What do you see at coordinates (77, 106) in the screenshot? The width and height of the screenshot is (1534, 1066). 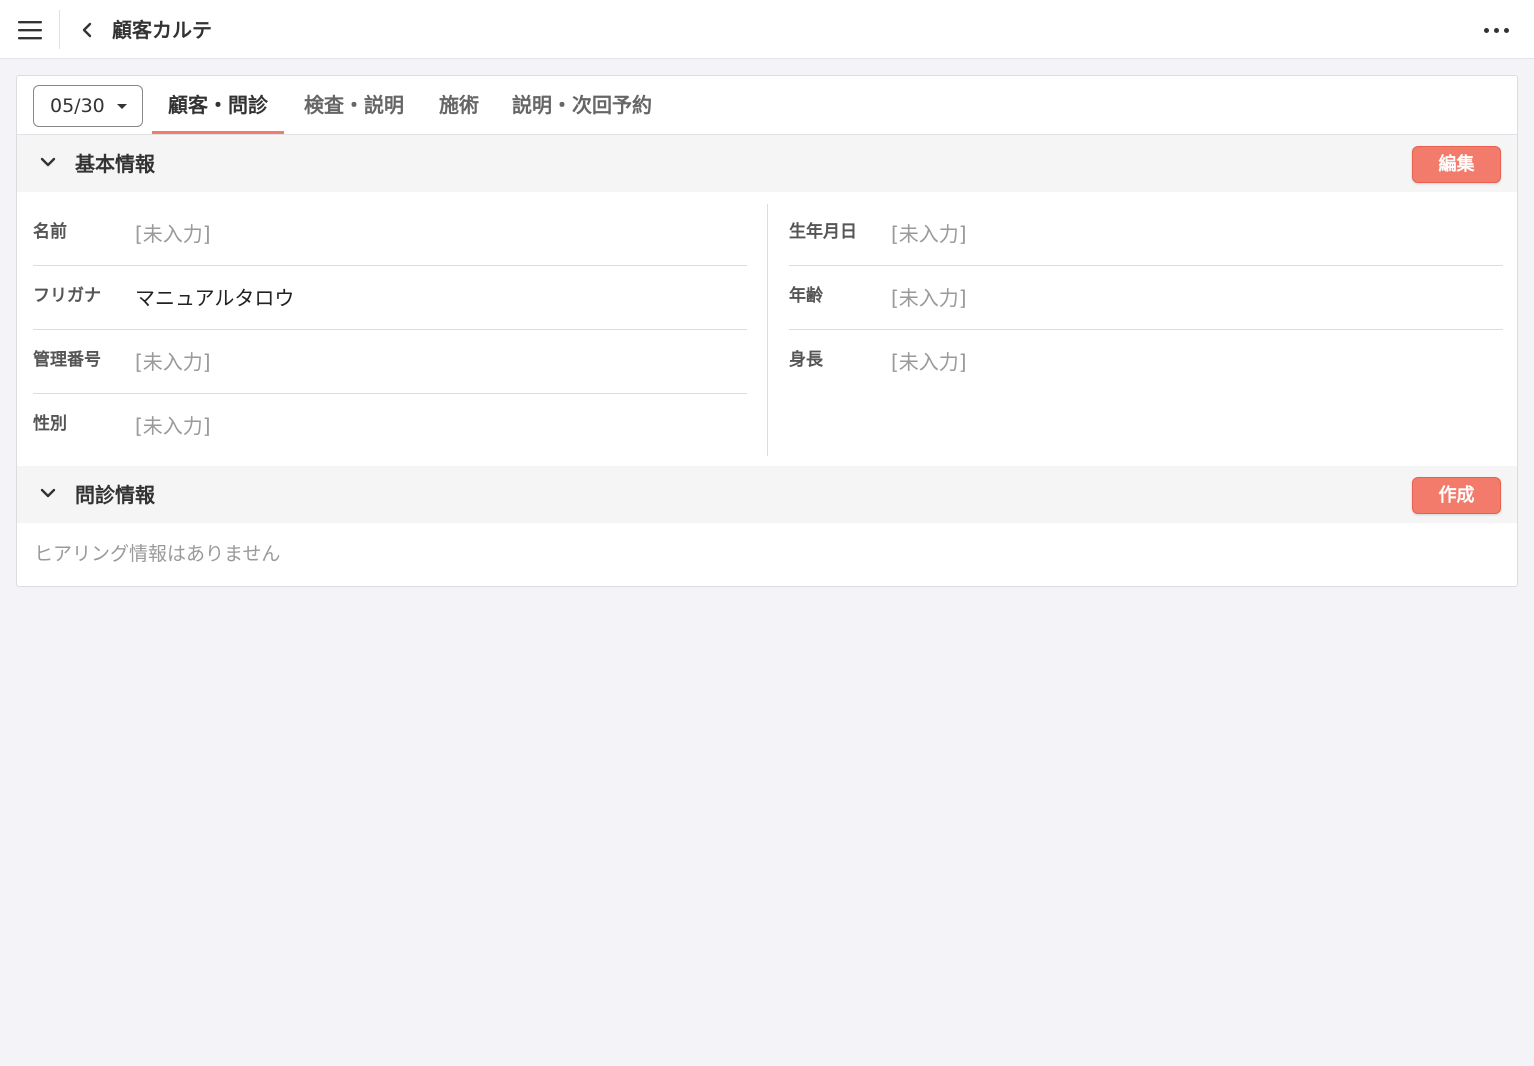 I see `date-select-value: 05/30` at bounding box center [77, 106].